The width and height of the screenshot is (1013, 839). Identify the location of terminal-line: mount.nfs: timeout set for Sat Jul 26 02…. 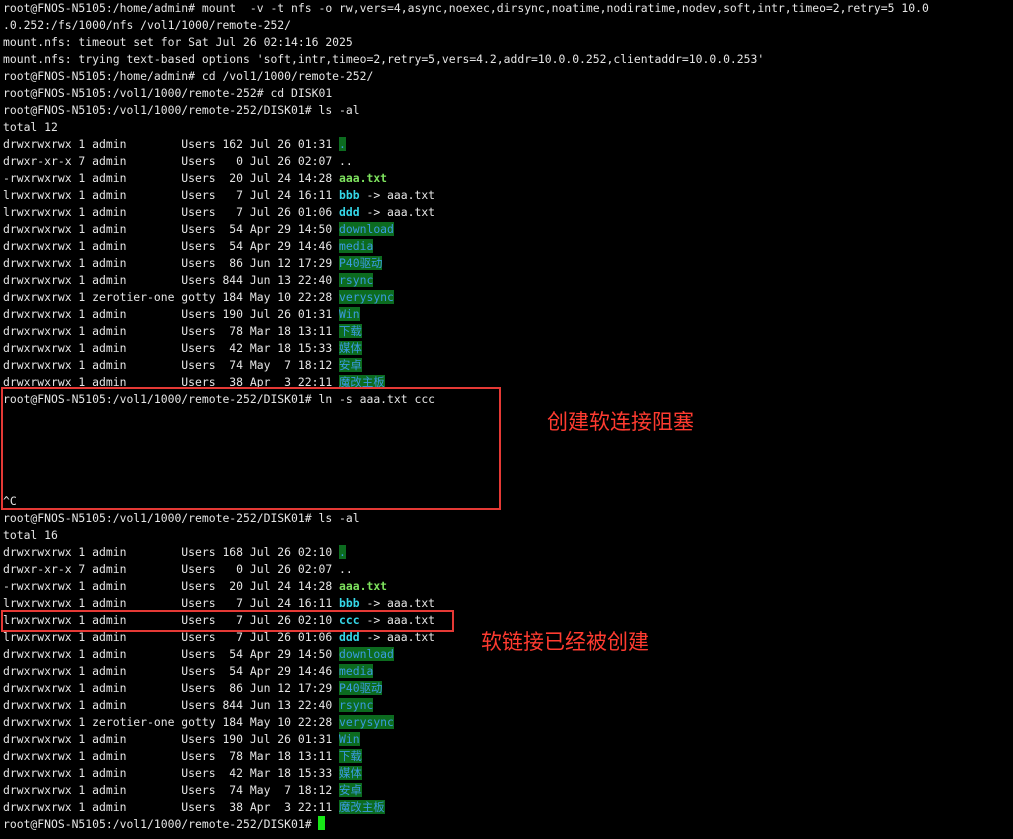
(178, 42).